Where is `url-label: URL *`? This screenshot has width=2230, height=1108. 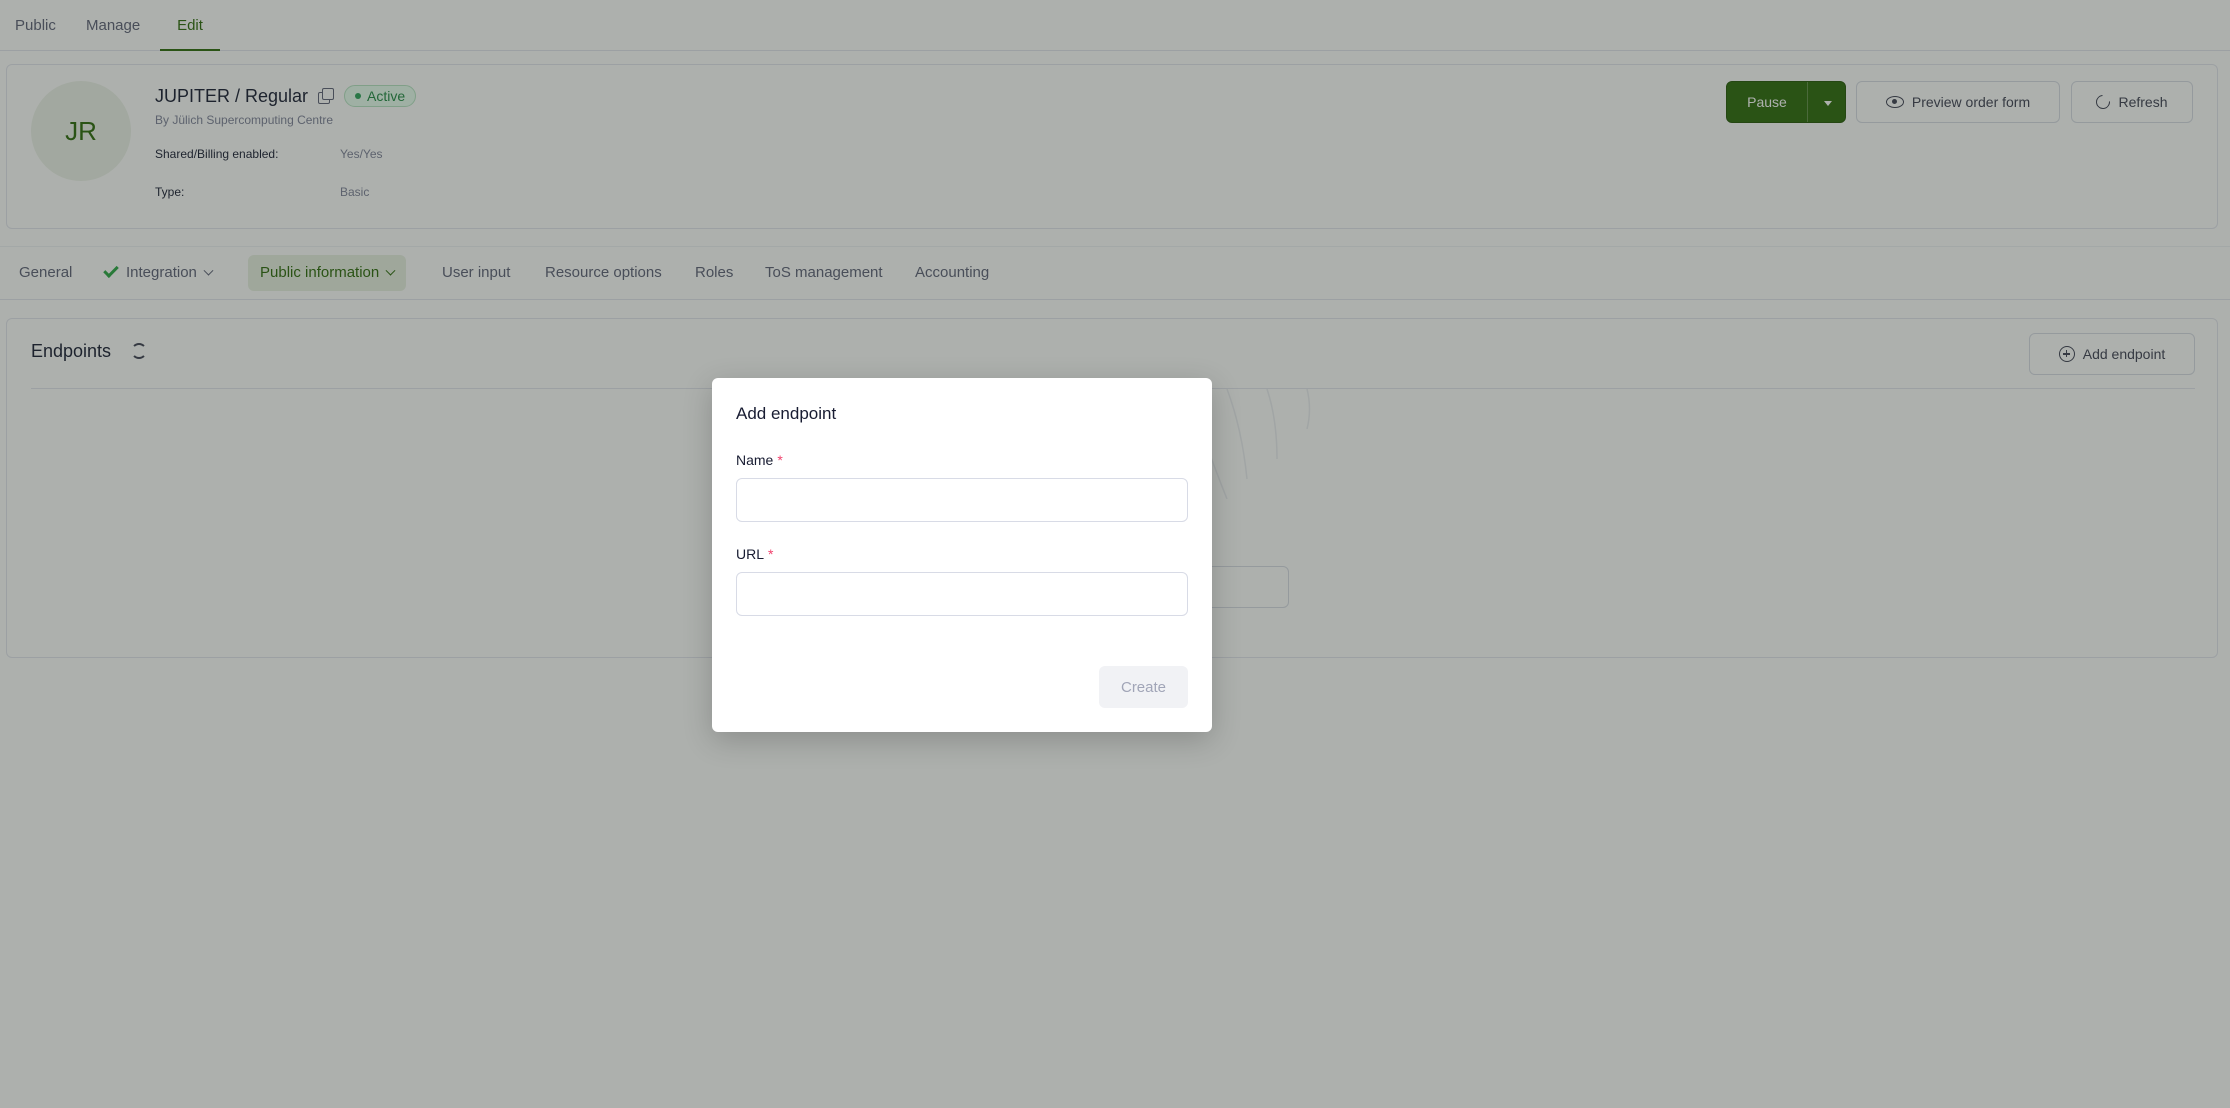
url-label: URL * is located at coordinates (754, 554).